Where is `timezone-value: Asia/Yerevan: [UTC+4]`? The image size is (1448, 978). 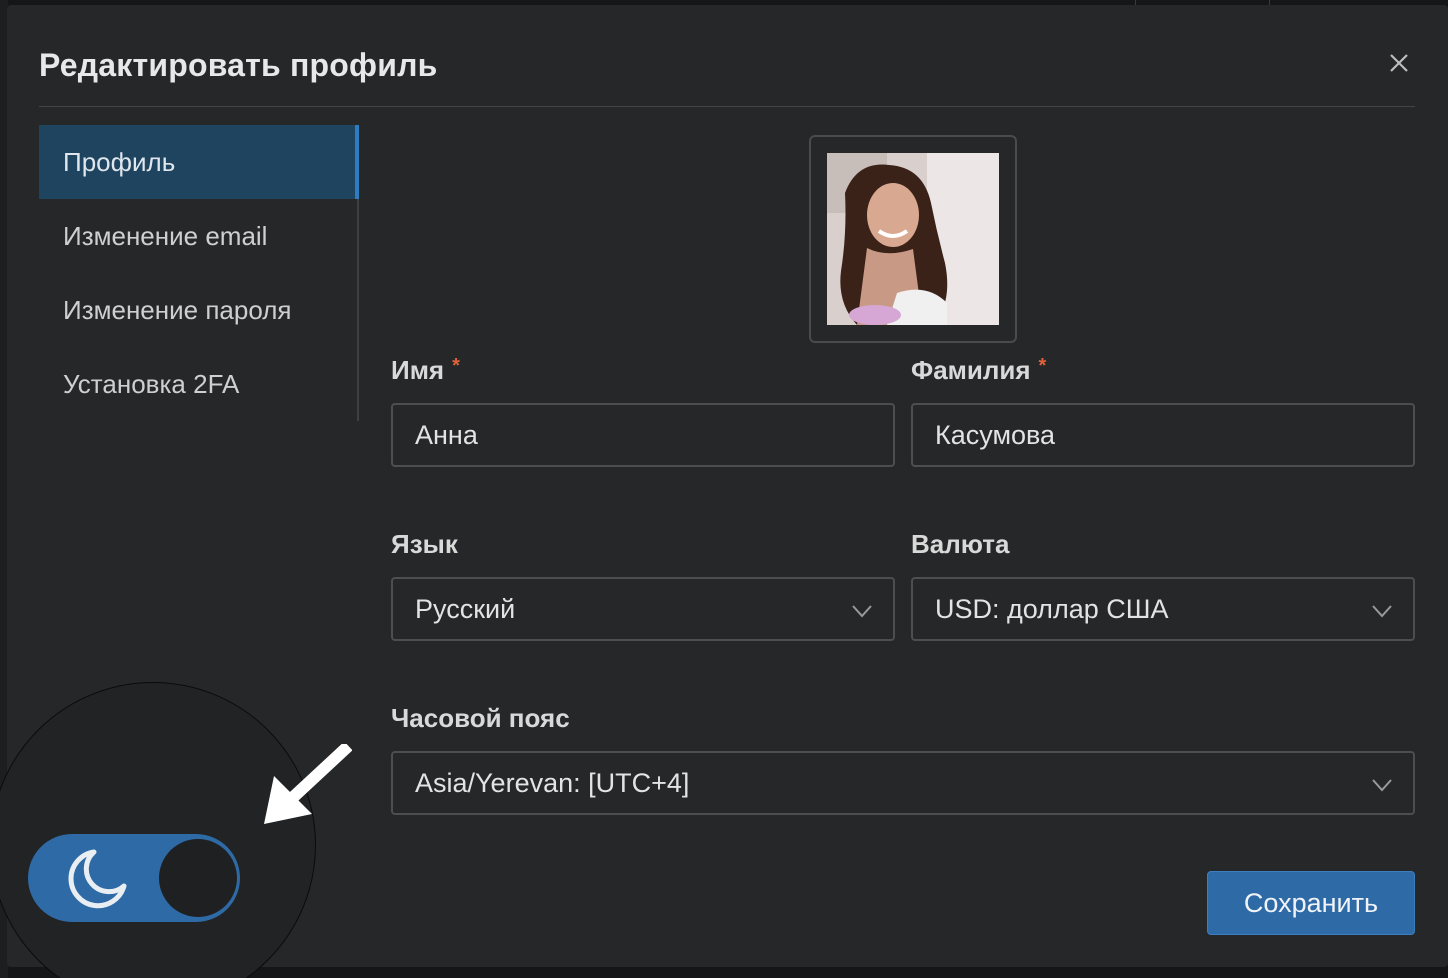 timezone-value: Asia/Yerevan: [UTC+4] is located at coordinates (552, 782).